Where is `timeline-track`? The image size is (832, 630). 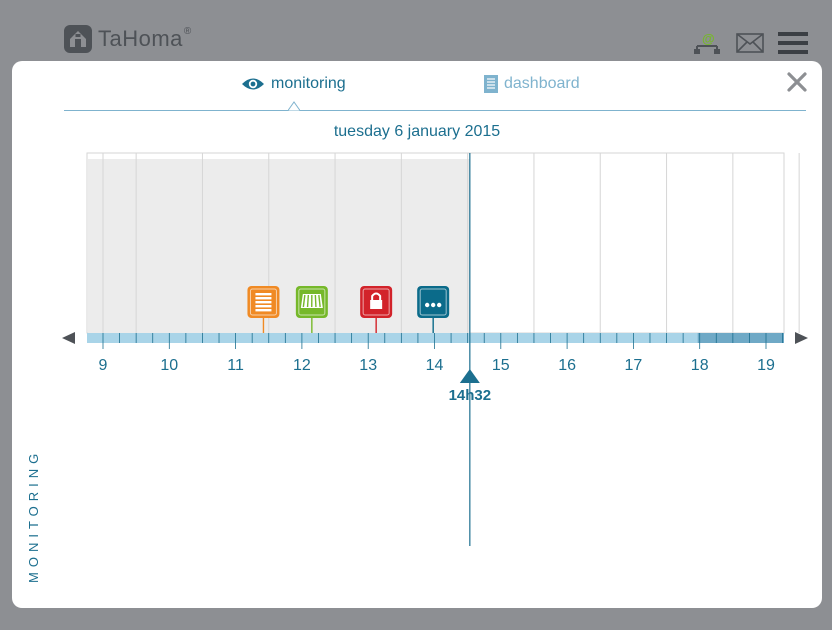
timeline-track is located at coordinates (435, 338).